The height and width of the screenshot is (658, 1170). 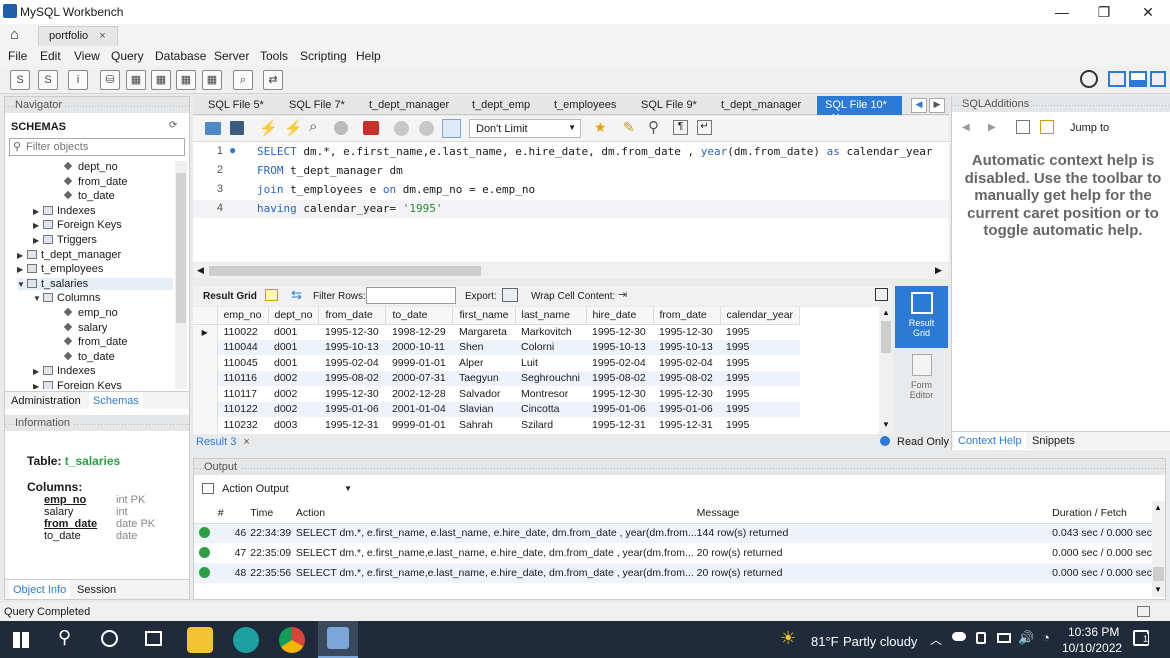 I want to click on grid-column-header: hire_date, so click(x=620, y=316).